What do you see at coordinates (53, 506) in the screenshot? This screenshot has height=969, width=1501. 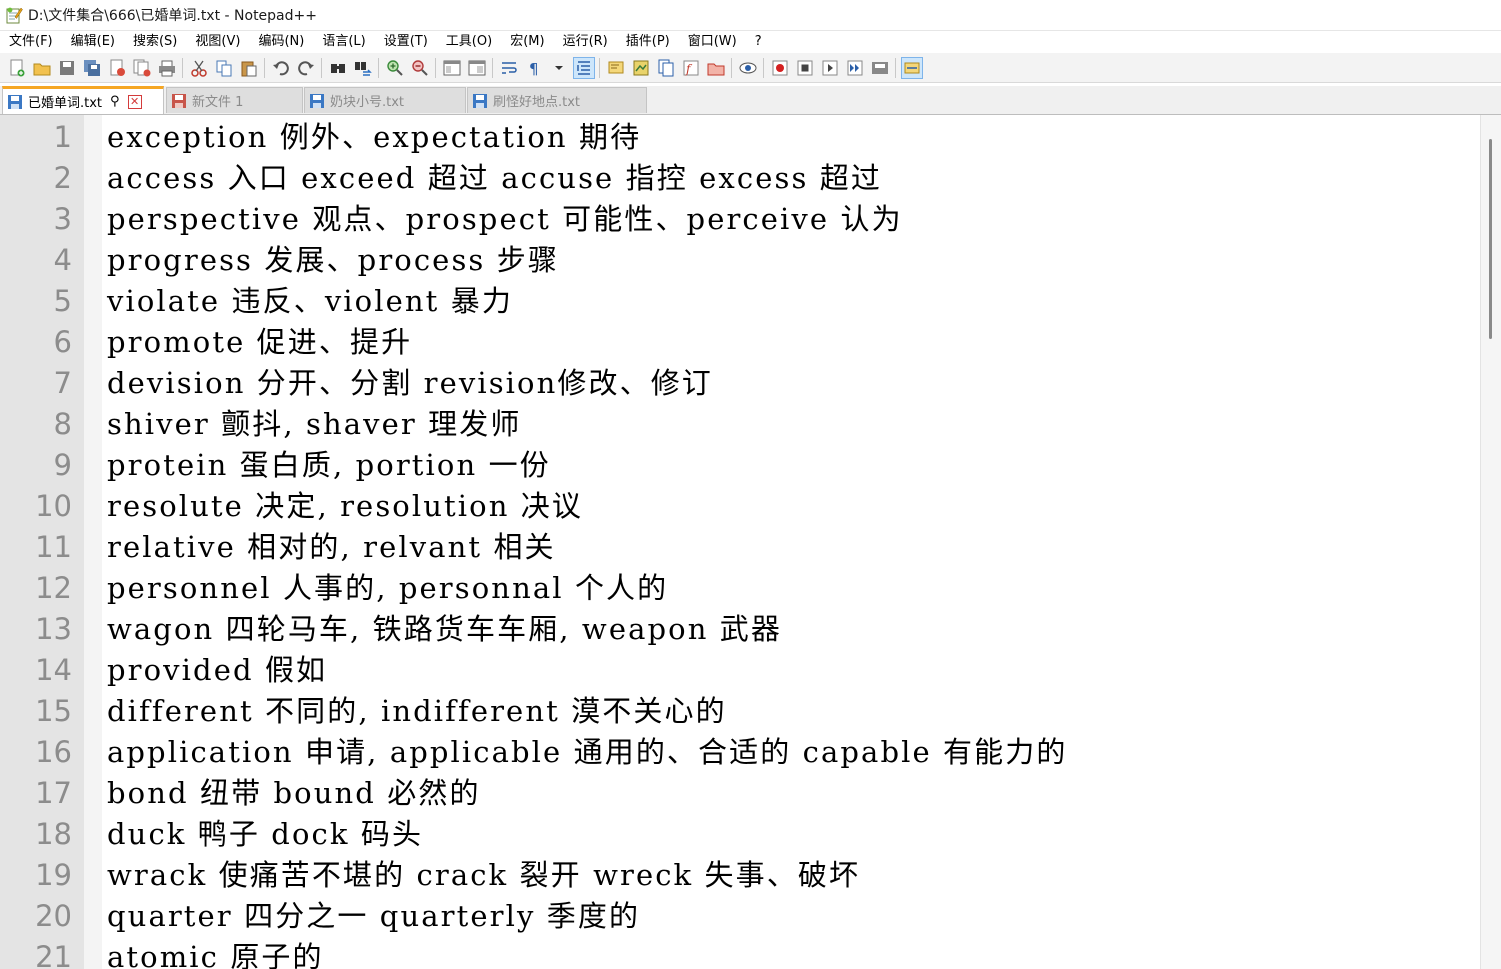 I see `line-number: 10` at bounding box center [53, 506].